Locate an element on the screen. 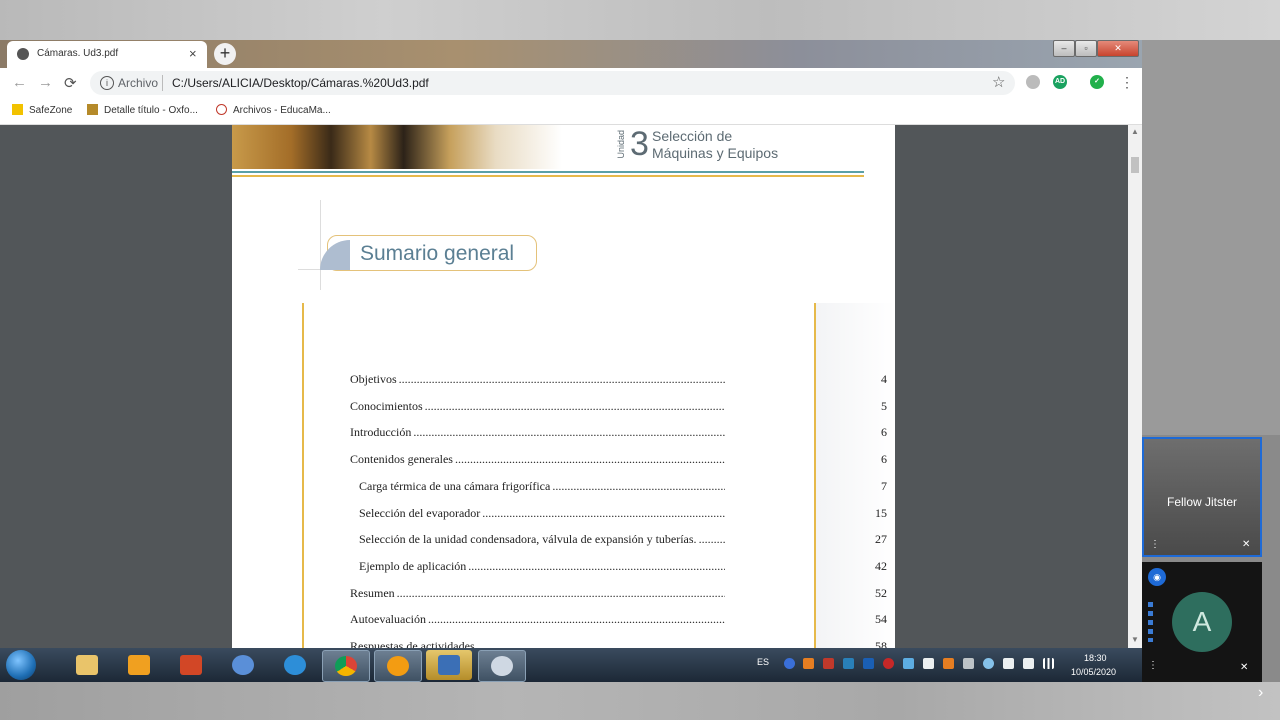 This screenshot has width=1280, height=720. tray-mail-icon is located at coordinates (868, 663).